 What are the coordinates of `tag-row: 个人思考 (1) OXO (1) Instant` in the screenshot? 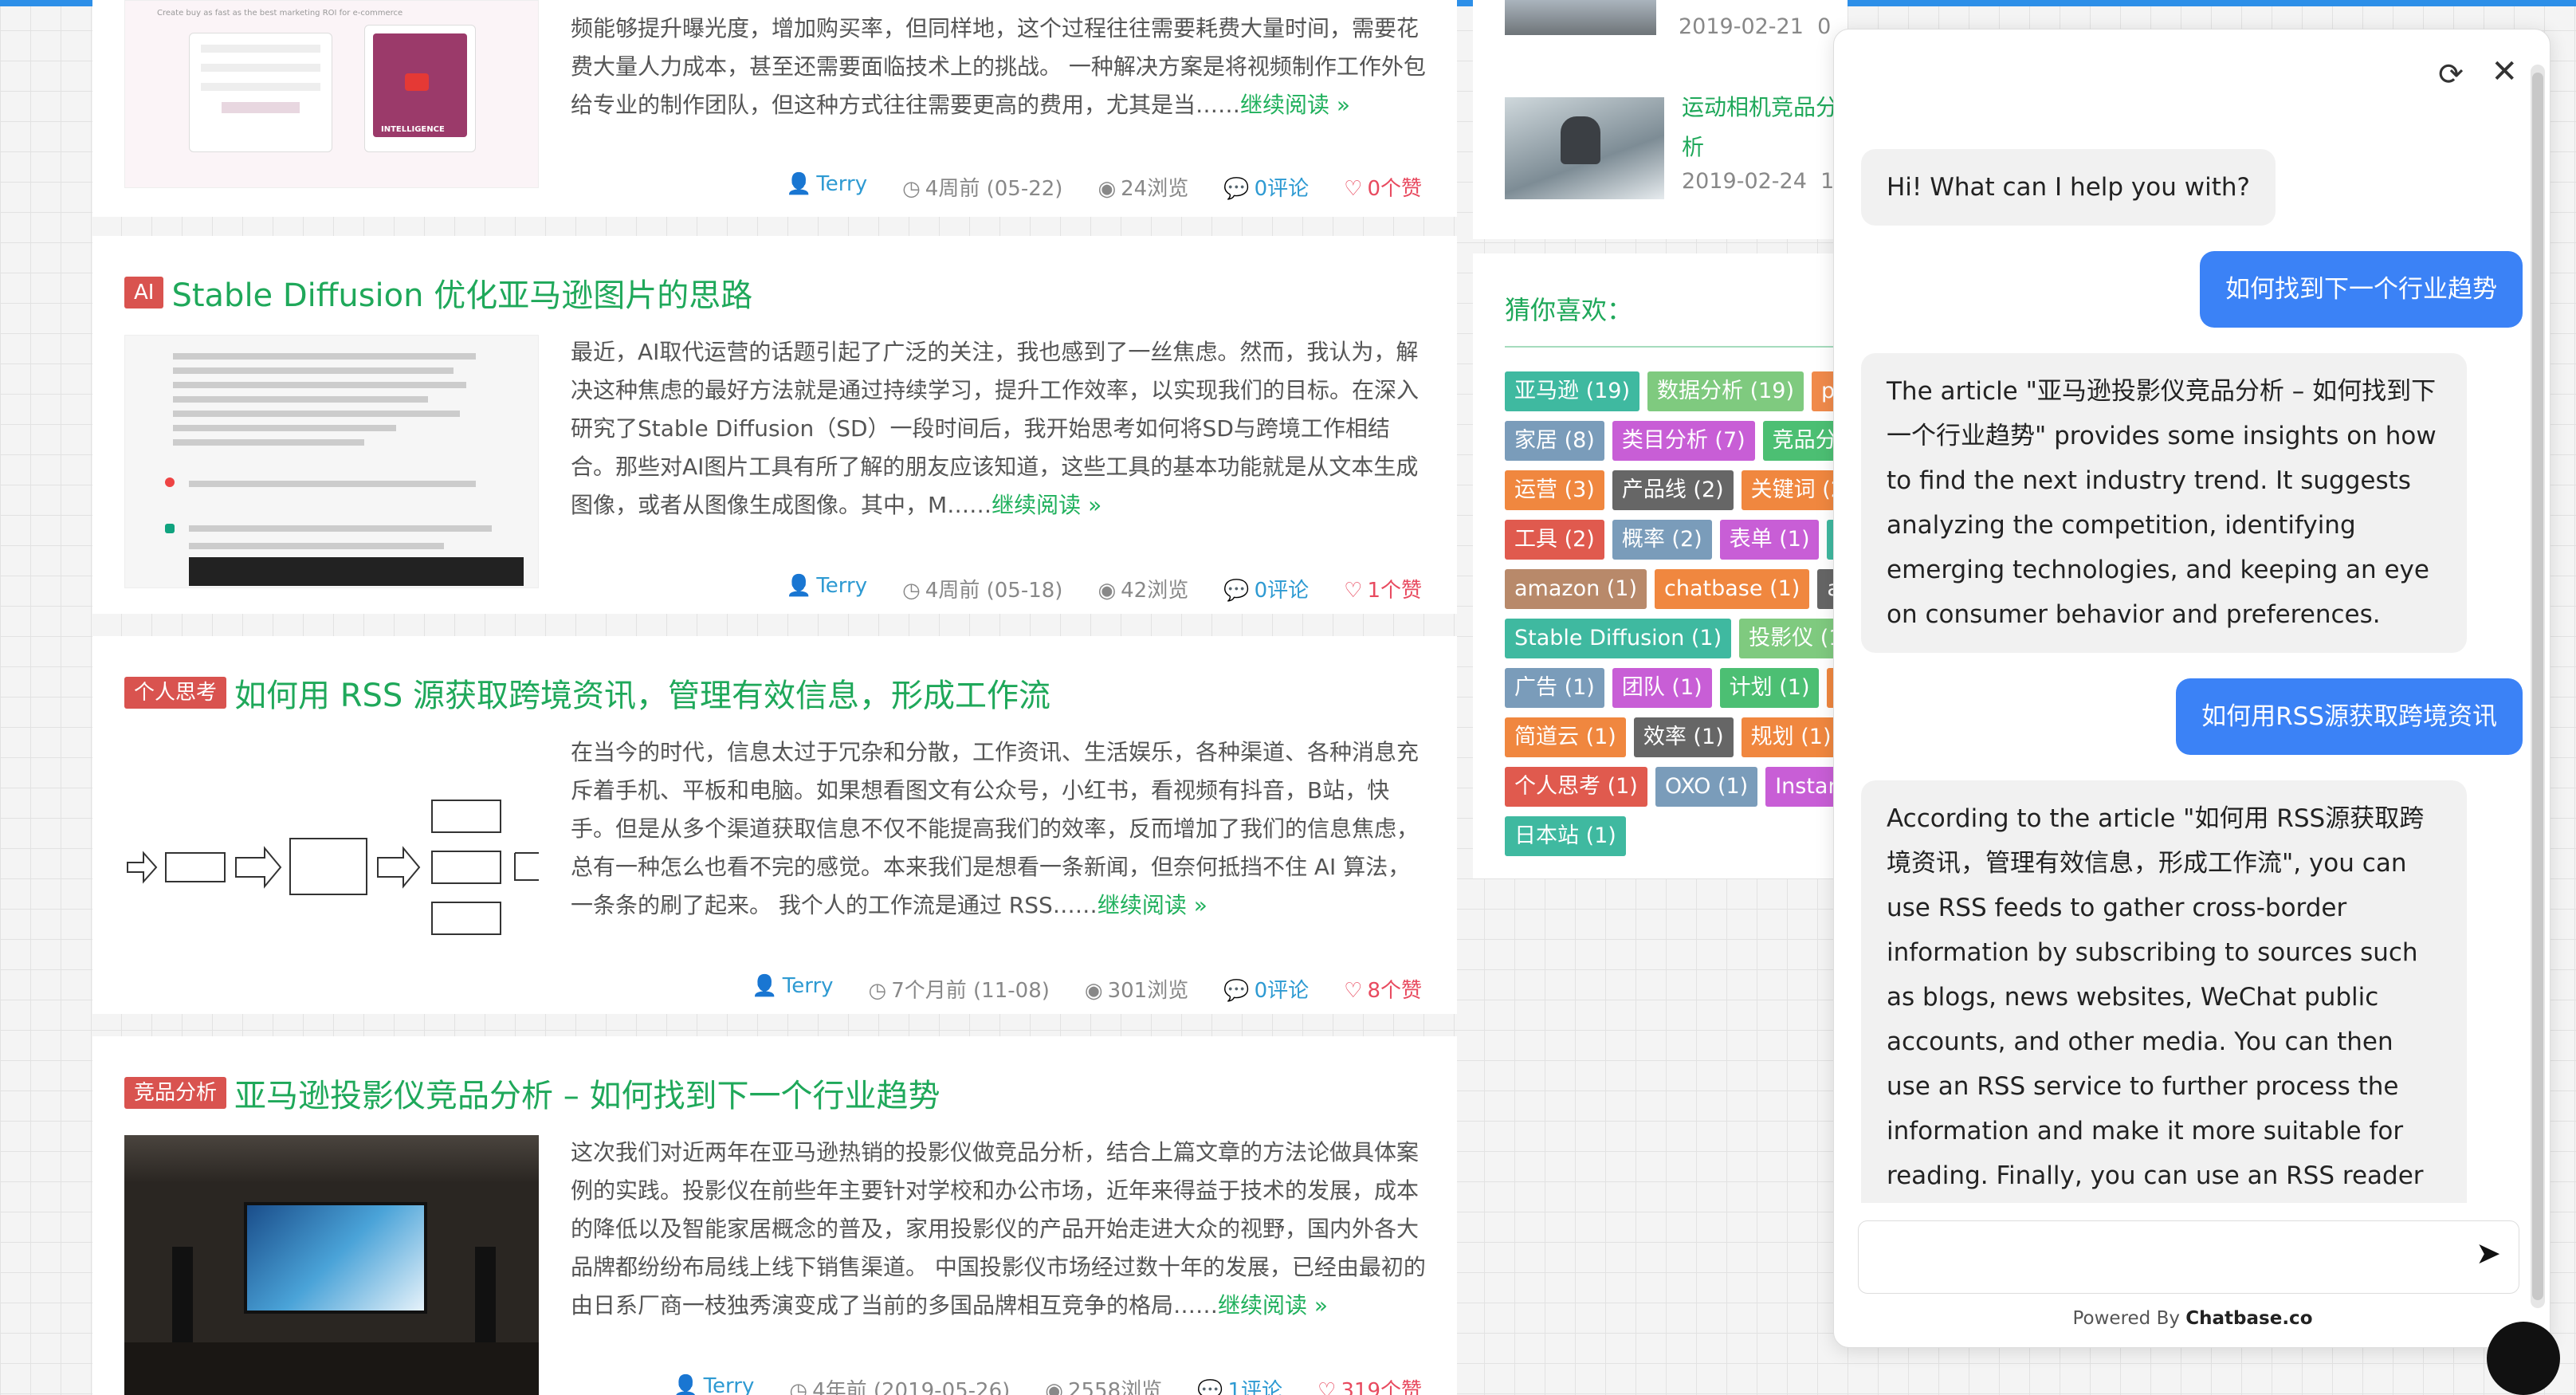 It's located at (1682, 787).